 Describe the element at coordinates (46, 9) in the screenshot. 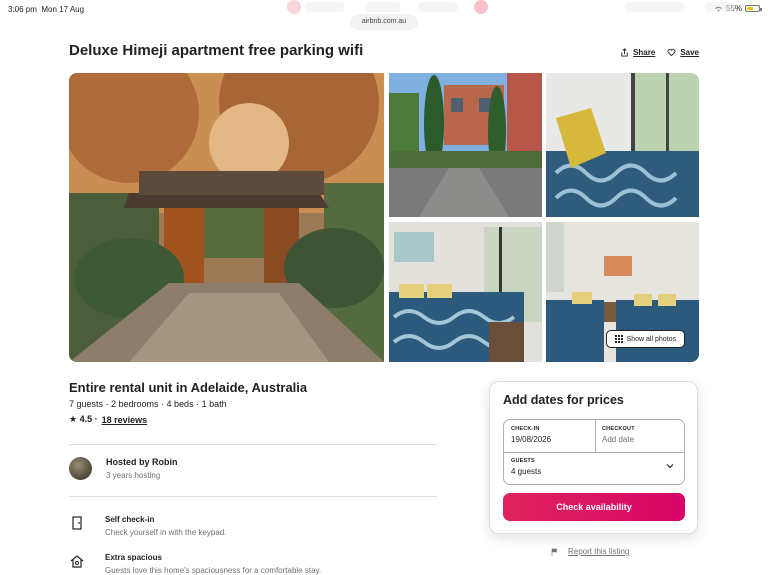

I see `status-time: 3:06 pm Mon 17 Aug` at that location.